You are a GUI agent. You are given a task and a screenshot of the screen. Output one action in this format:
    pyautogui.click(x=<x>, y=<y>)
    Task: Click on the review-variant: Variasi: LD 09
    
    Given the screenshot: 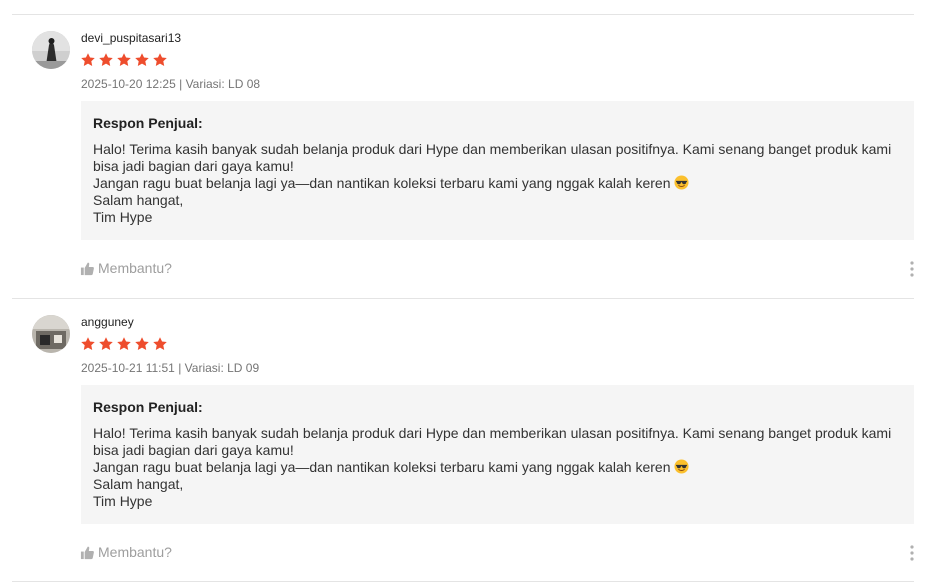 What is the action you would take?
    pyautogui.click(x=222, y=368)
    